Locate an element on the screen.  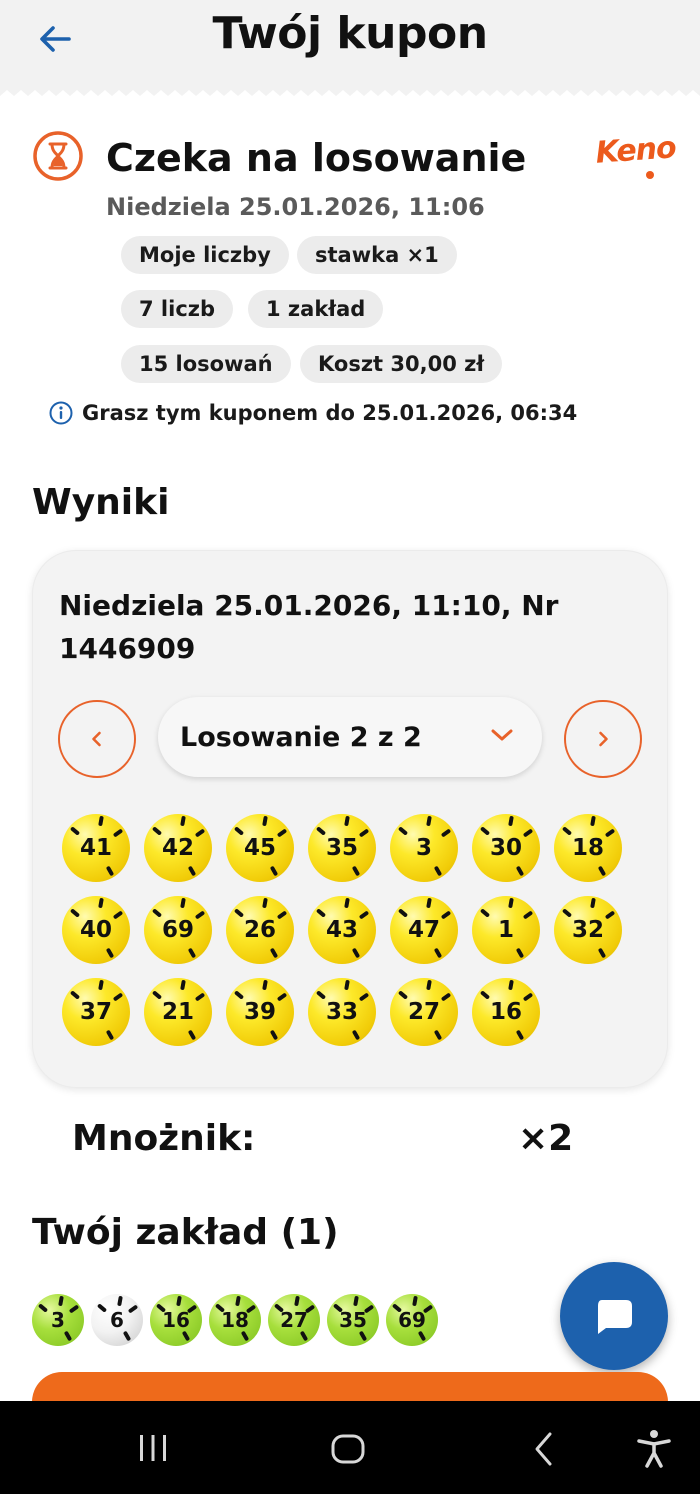
previous-draw-button is located at coordinates (97, 739).